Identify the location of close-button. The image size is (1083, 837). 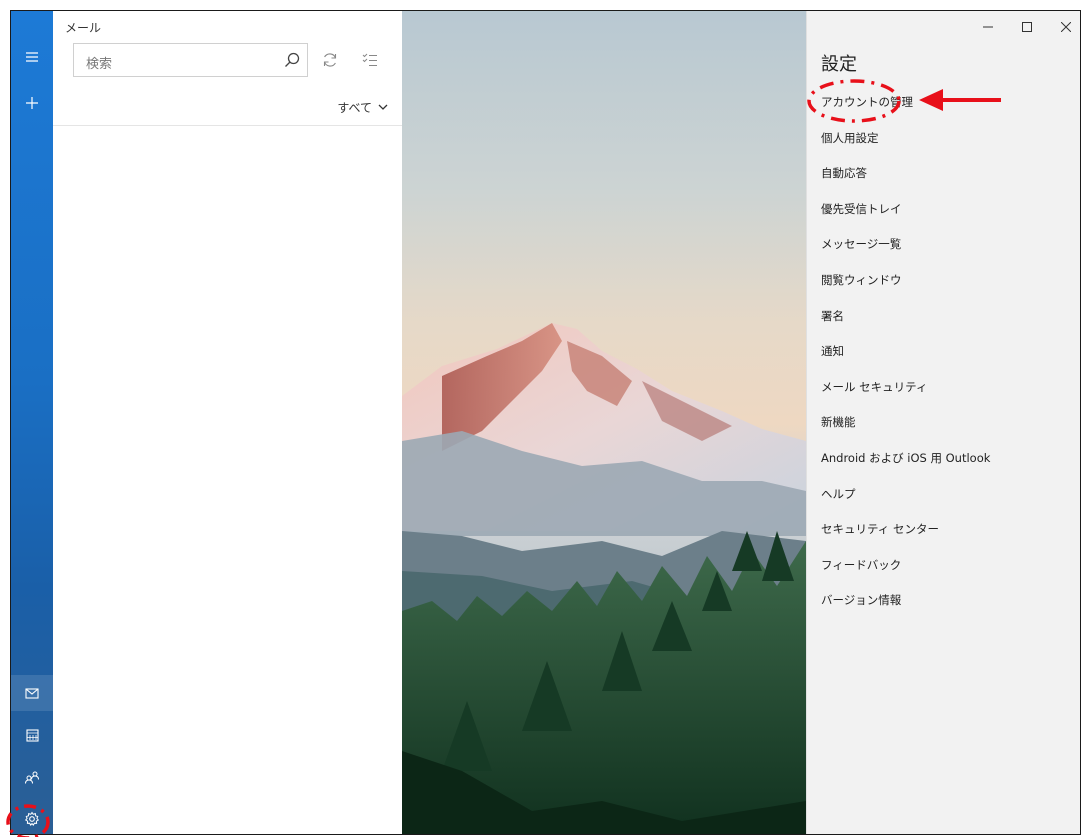
(1065, 27).